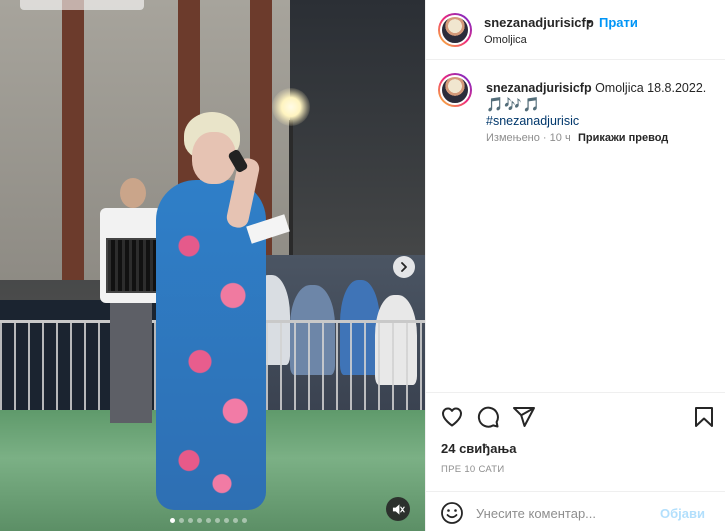 The width and height of the screenshot is (725, 531). I want to click on share-icon, so click(524, 417).